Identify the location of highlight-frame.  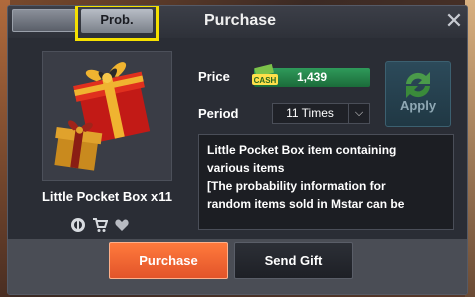
(117, 23).